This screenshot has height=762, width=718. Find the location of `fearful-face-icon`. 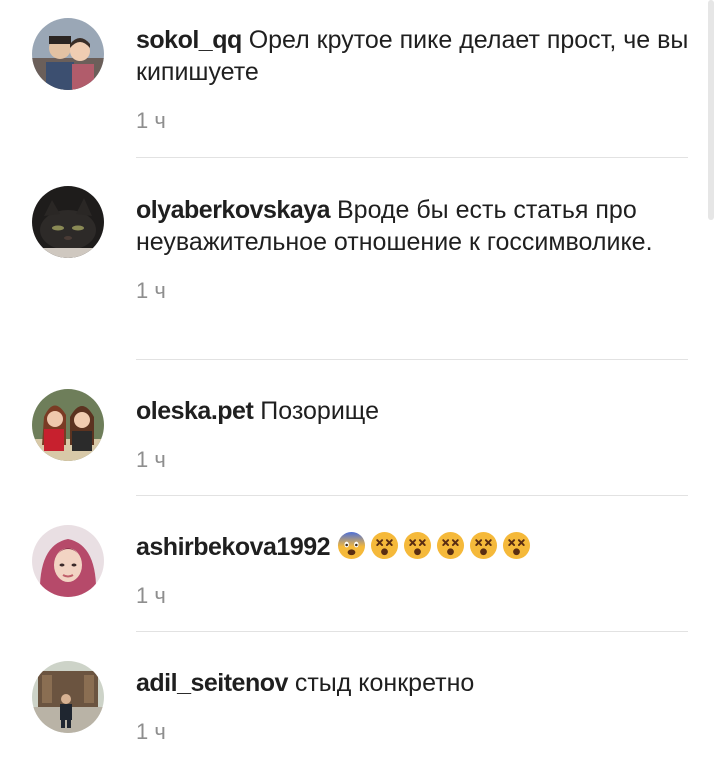

fearful-face-icon is located at coordinates (351, 545).